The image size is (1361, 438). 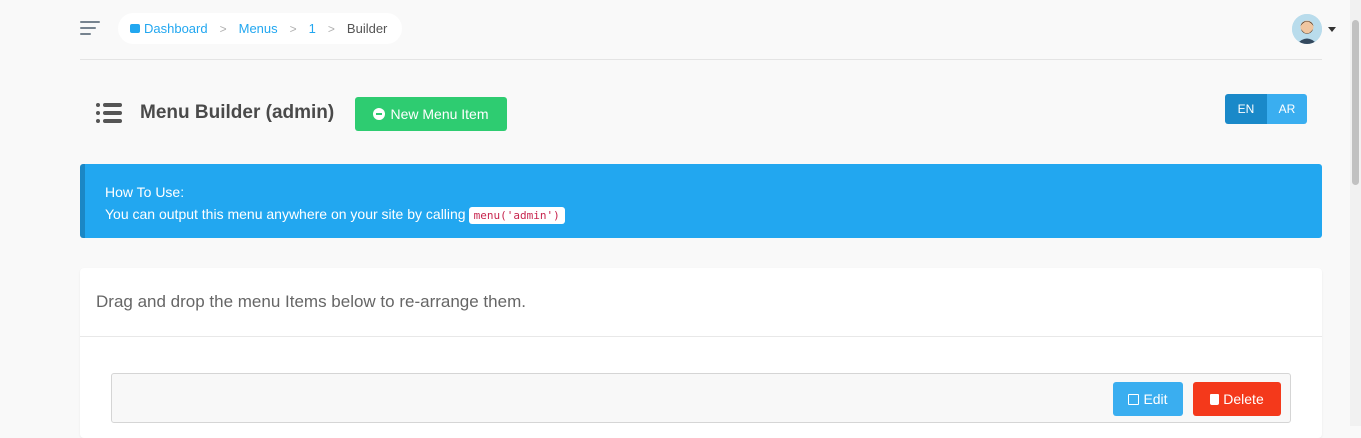 I want to click on code-snippet: menu('admin'), so click(x=516, y=215).